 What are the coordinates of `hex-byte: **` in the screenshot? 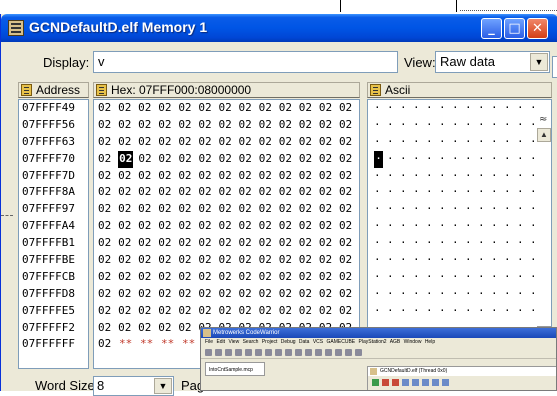 It's located at (150, 344).